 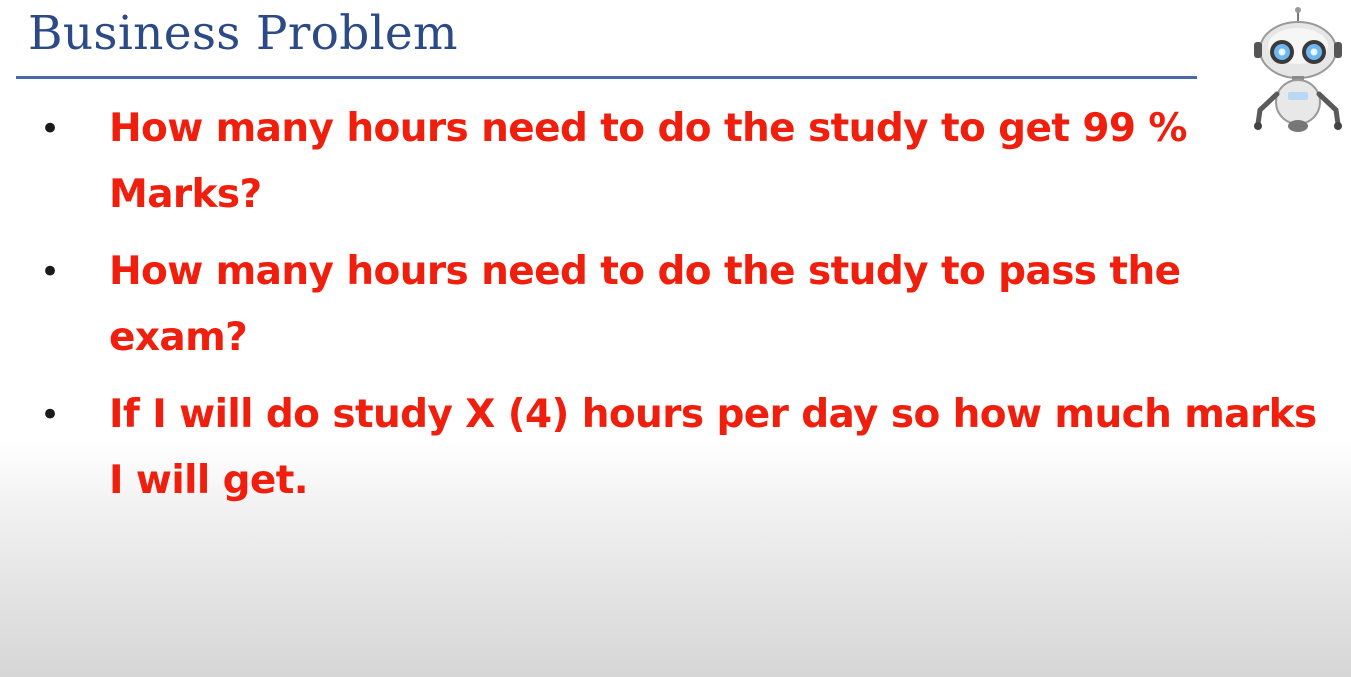 What do you see at coordinates (243, 33) in the screenshot?
I see `slide-title: Business Problem` at bounding box center [243, 33].